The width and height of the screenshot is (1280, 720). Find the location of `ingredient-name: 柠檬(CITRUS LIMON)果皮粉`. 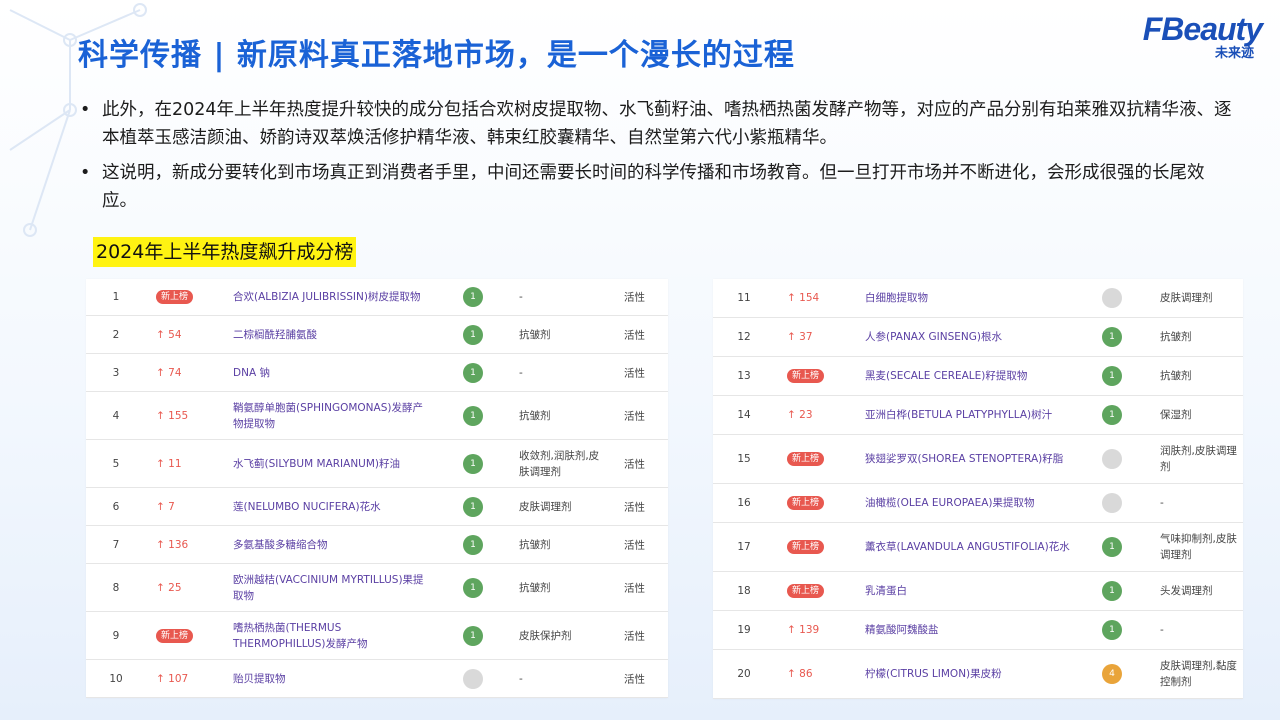

ingredient-name: 柠檬(CITRUS LIMON)果皮粉 is located at coordinates (967, 674).